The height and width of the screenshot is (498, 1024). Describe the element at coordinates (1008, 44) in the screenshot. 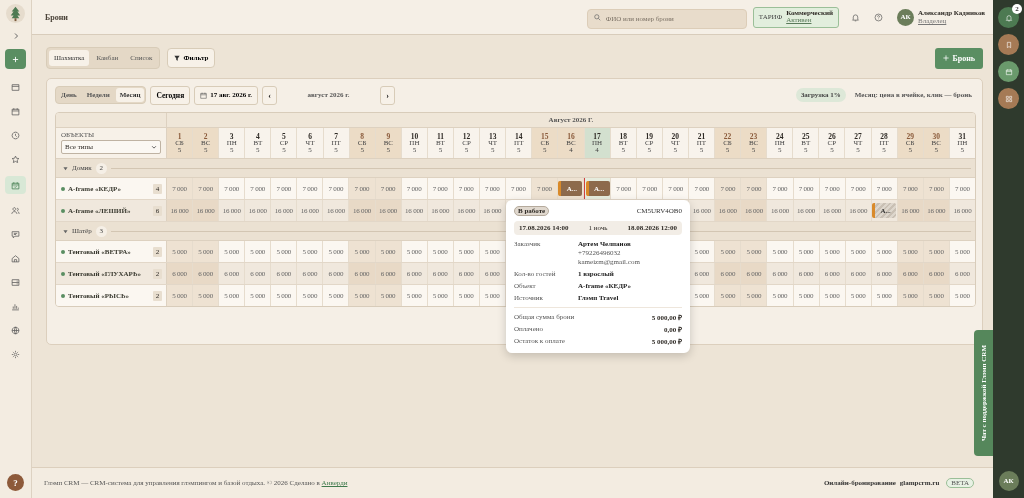

I see `bookmark-icon` at that location.